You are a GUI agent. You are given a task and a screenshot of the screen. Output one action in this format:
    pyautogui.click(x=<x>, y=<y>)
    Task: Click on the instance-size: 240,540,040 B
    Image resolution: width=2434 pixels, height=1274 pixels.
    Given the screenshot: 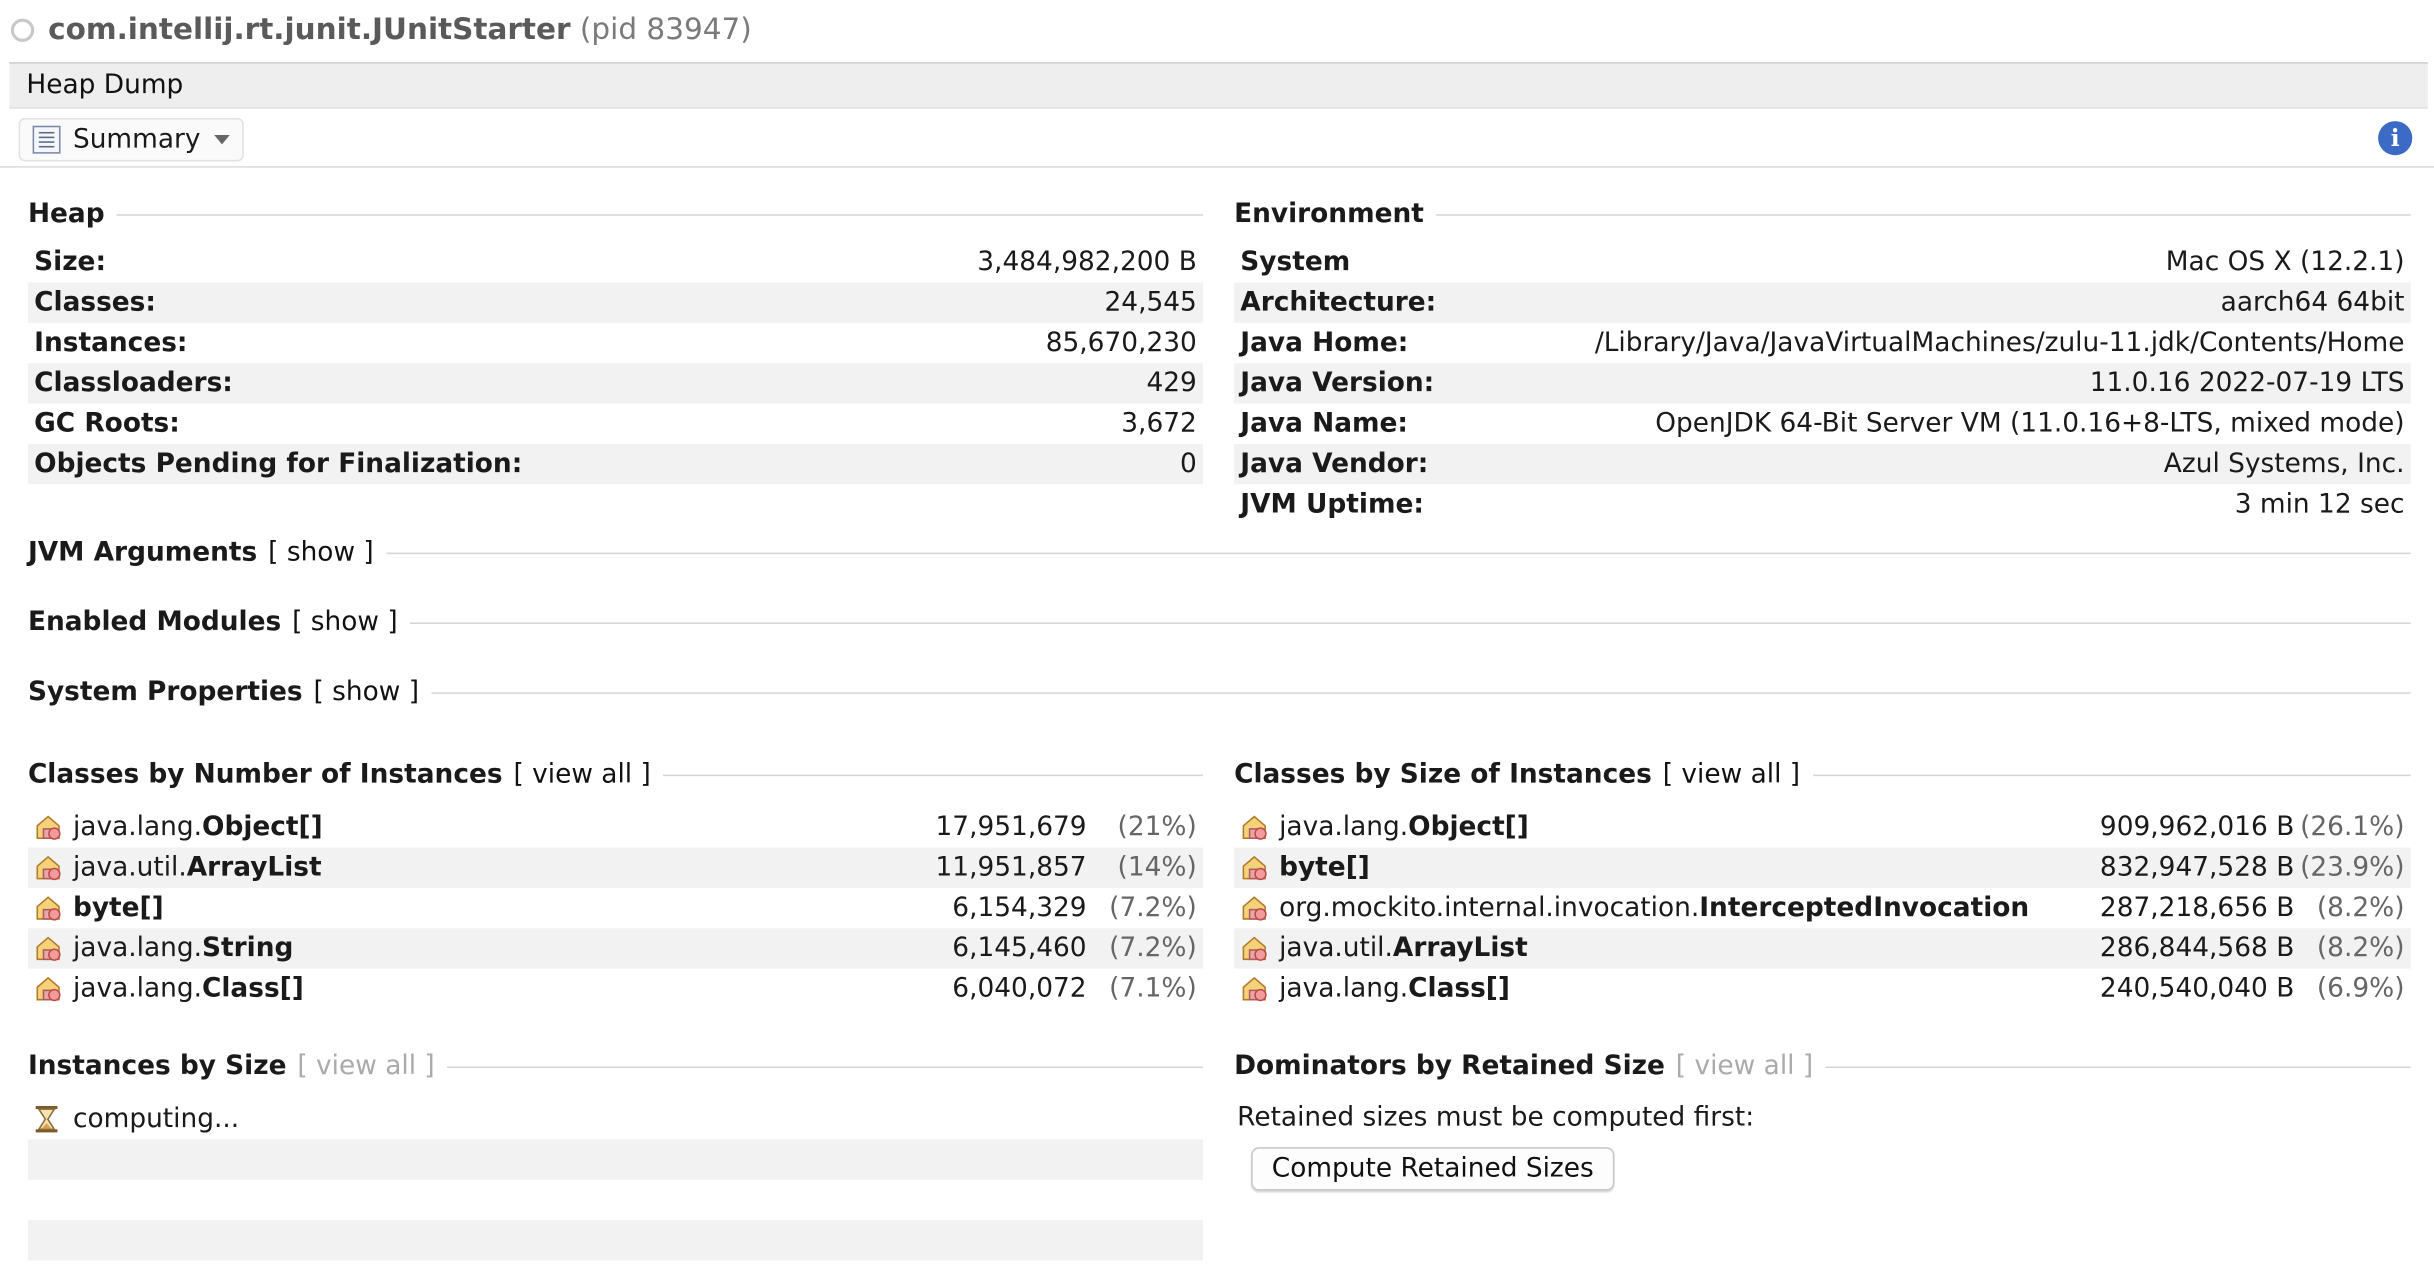 What is the action you would take?
    pyautogui.click(x=2197, y=989)
    